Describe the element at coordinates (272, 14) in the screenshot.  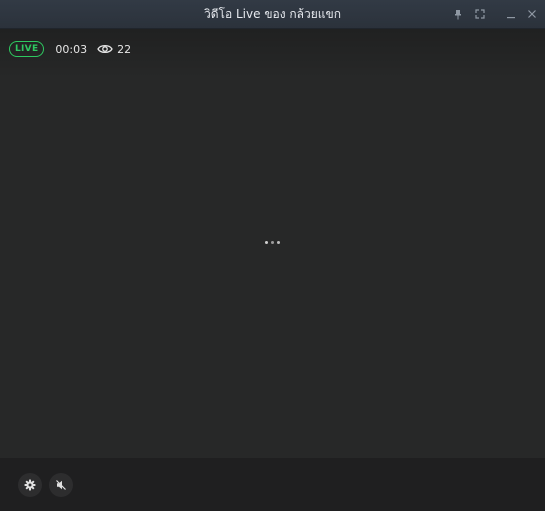
I see `title-bar: วิดีโอ Live ของ กล้วยแขก` at that location.